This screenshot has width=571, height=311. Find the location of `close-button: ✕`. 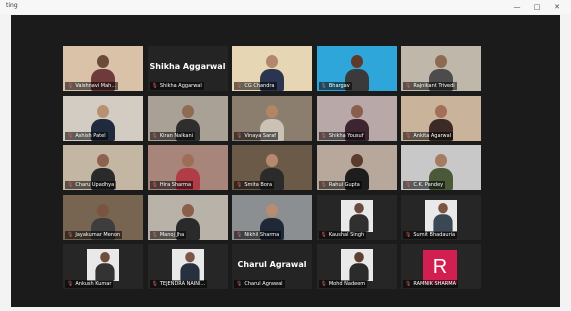

close-button: ✕ is located at coordinates (557, 7).